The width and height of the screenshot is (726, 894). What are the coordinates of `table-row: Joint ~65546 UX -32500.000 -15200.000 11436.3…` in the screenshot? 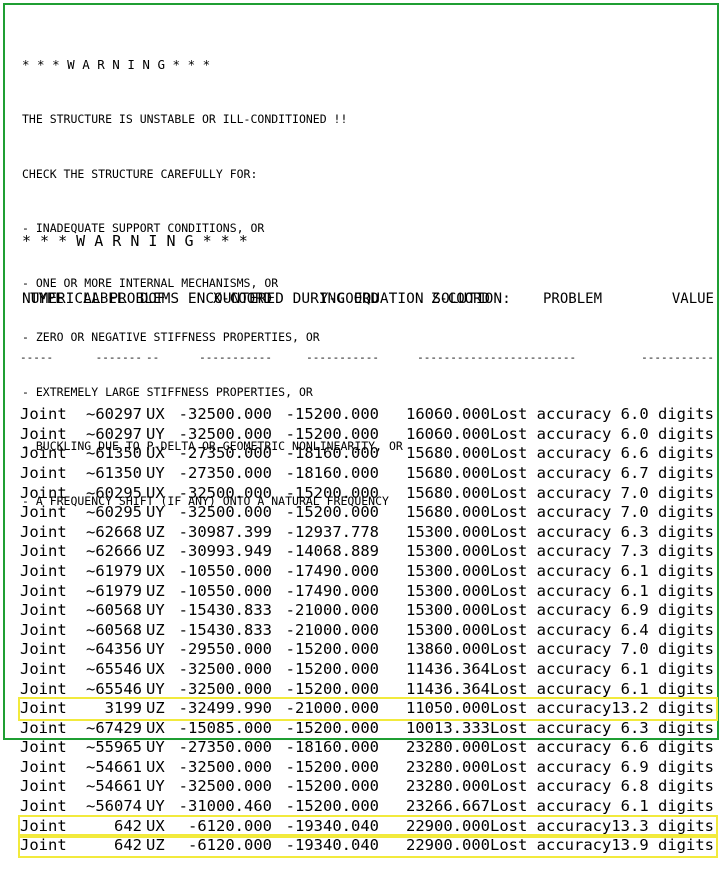 It's located at (368, 670).